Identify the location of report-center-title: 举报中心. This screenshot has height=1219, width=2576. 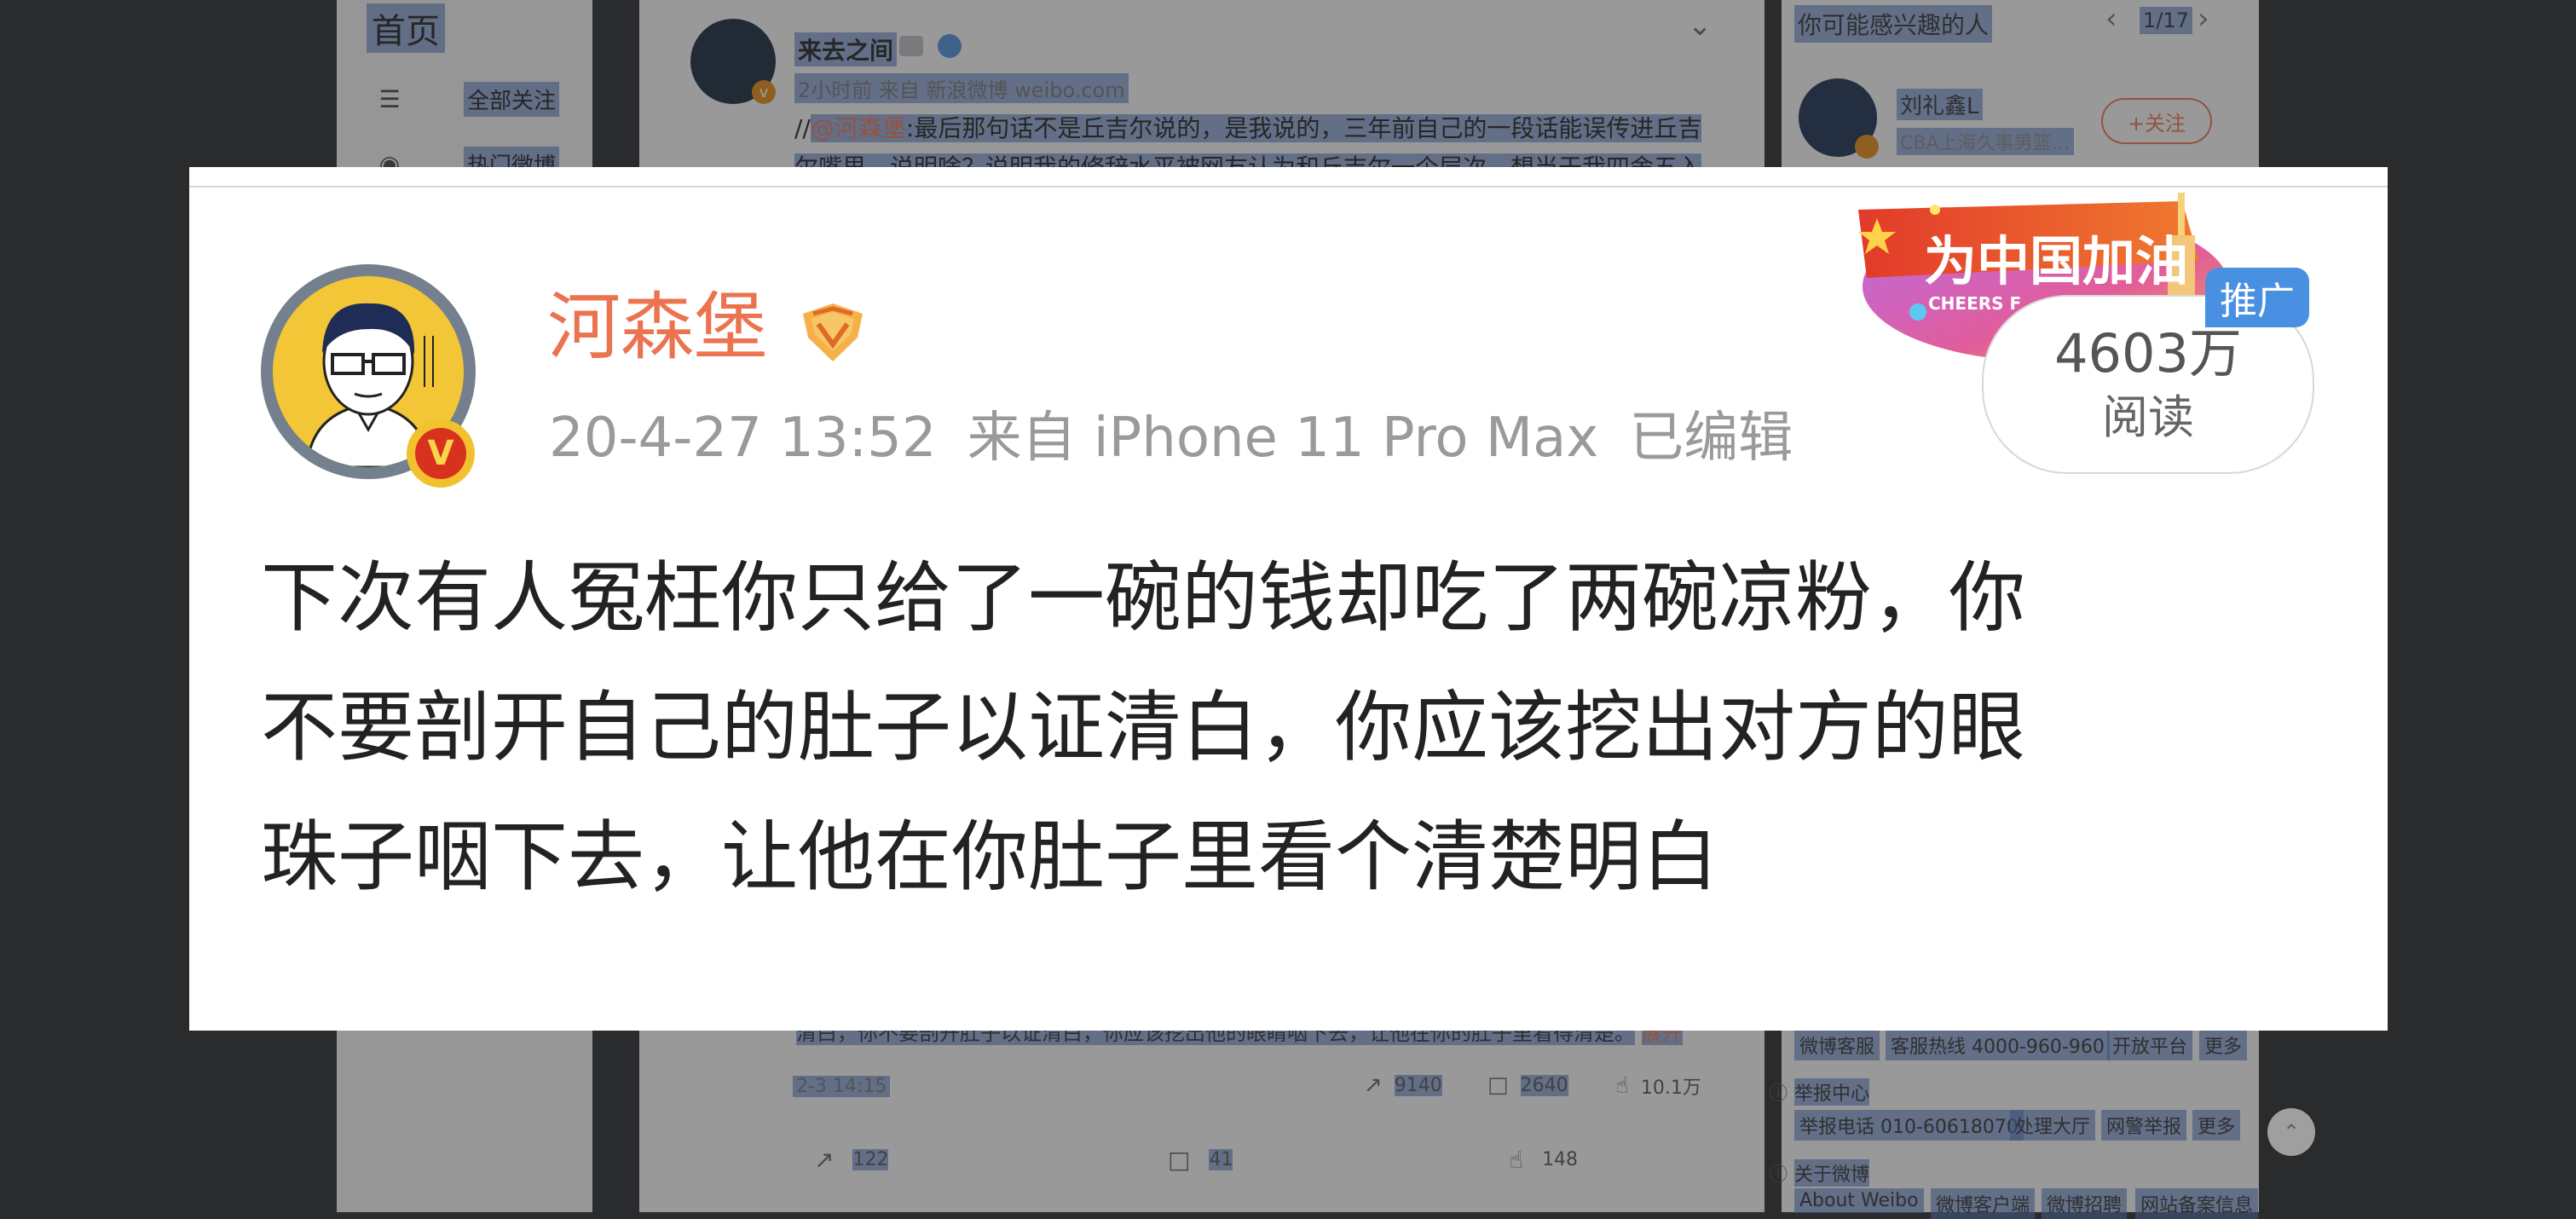
(1832, 1092).